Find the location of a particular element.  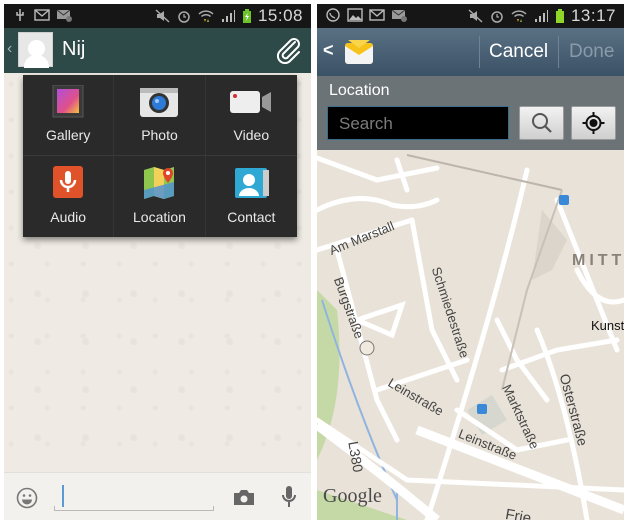

contact-name: Nij is located at coordinates (73, 49).